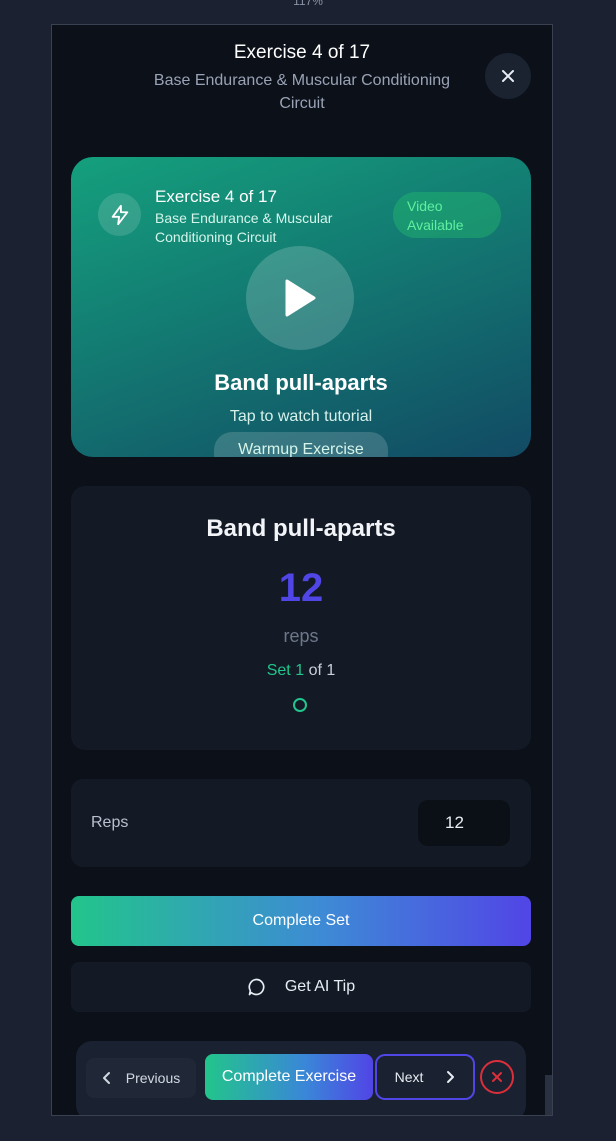  Describe the element at coordinates (409, 1077) in the screenshot. I see `next-label: Next` at that location.